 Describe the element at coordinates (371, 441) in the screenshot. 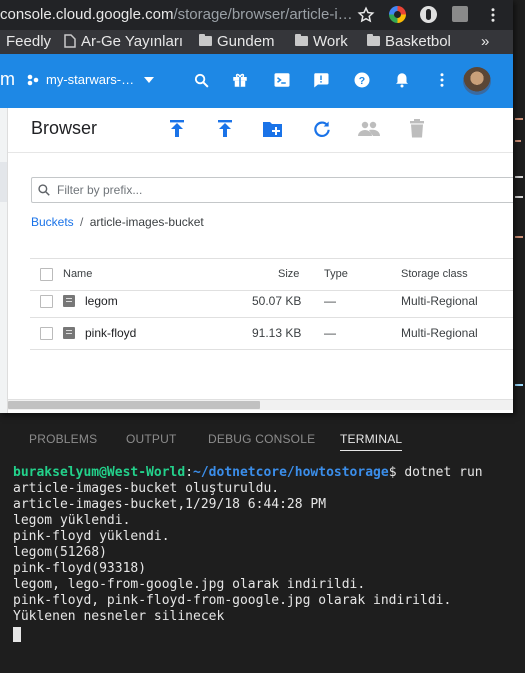

I see `tab-terminal: TERMINAL` at that location.